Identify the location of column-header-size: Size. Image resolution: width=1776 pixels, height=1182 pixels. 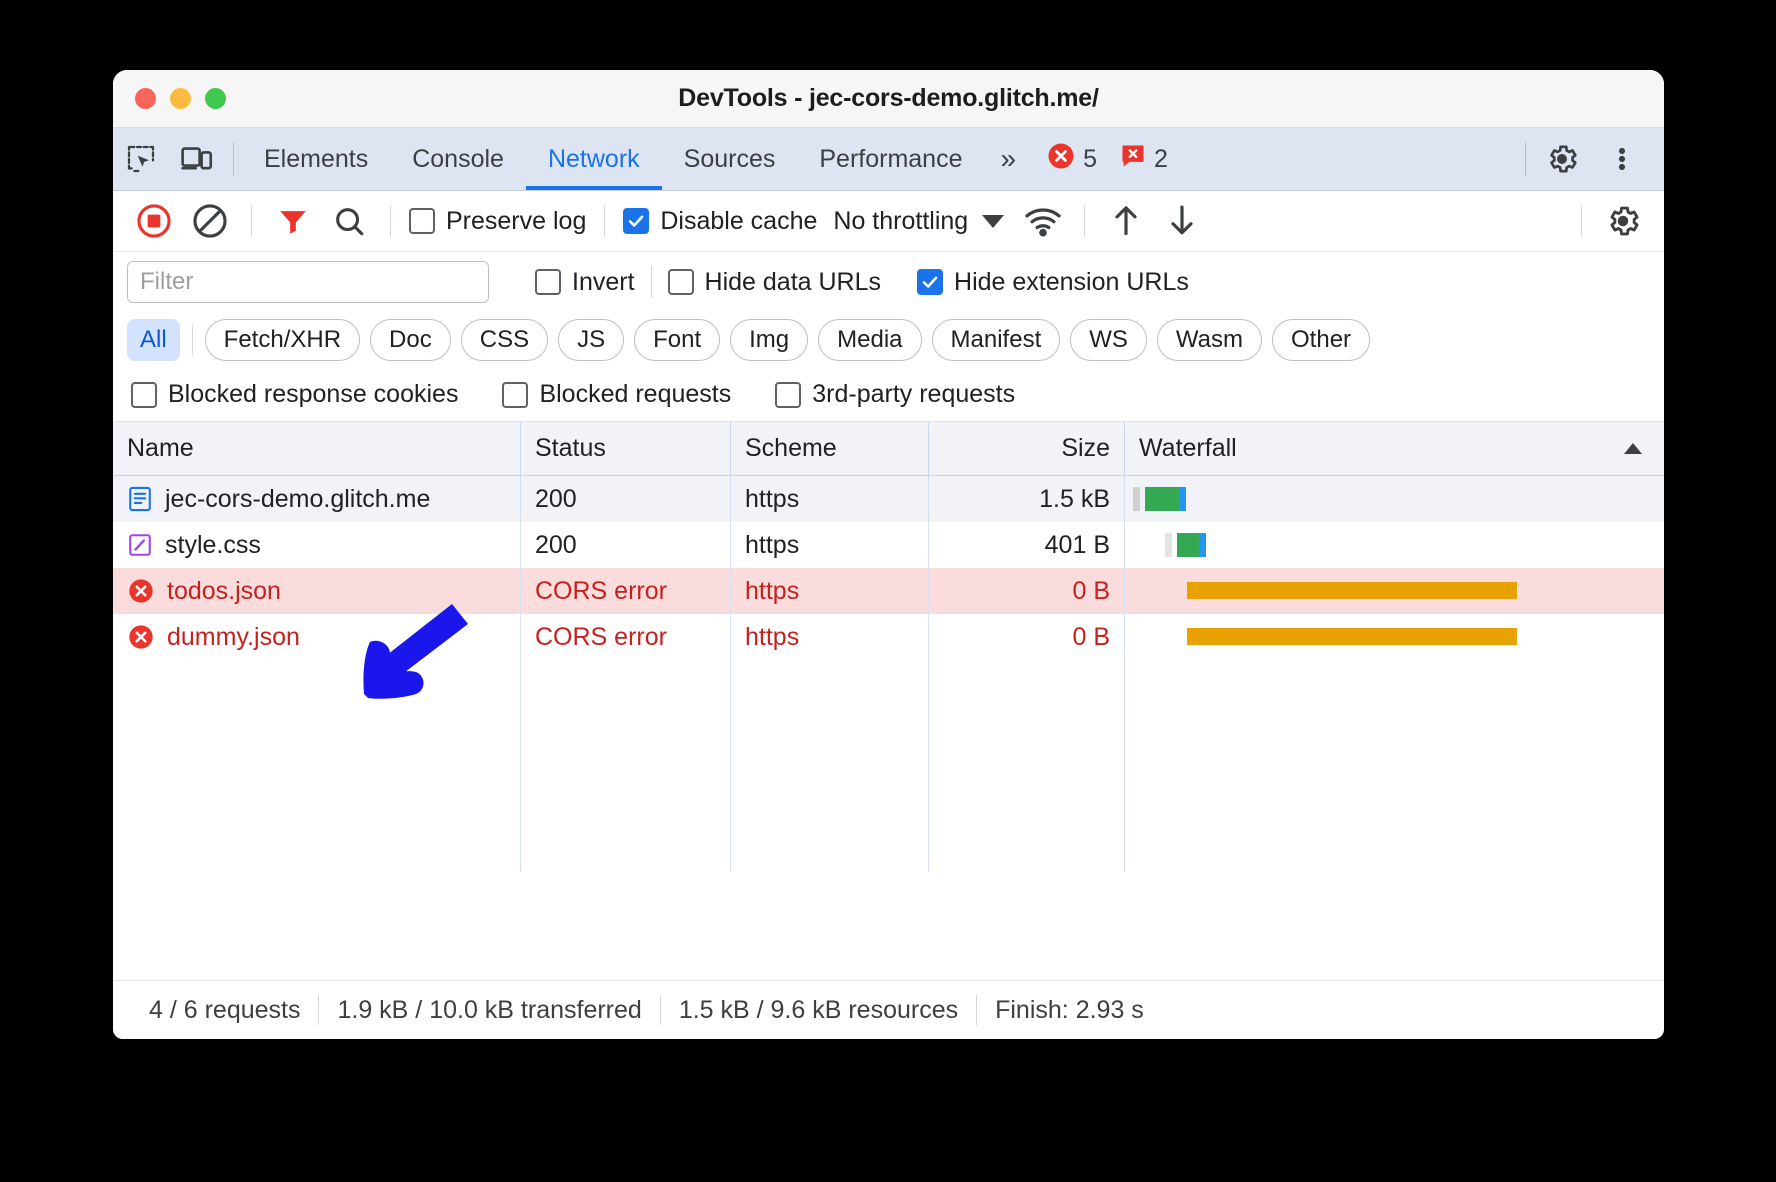
(1027, 448).